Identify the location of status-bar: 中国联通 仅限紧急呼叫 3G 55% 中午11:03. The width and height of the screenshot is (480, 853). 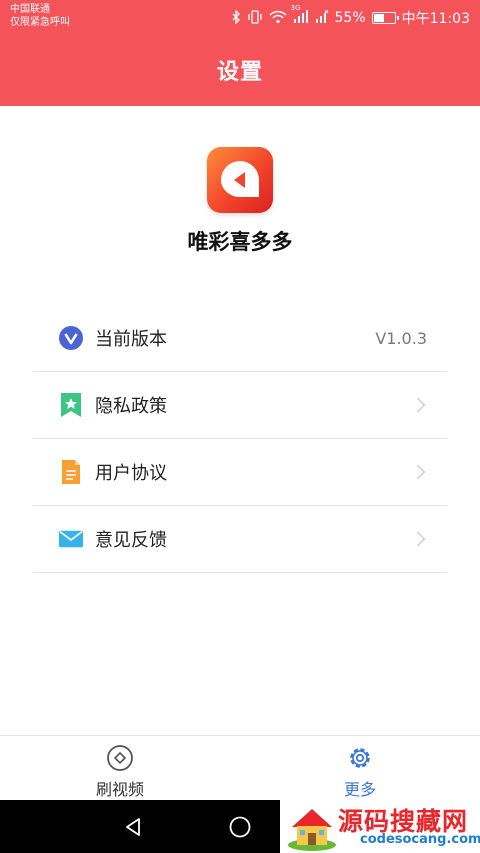
(240, 17).